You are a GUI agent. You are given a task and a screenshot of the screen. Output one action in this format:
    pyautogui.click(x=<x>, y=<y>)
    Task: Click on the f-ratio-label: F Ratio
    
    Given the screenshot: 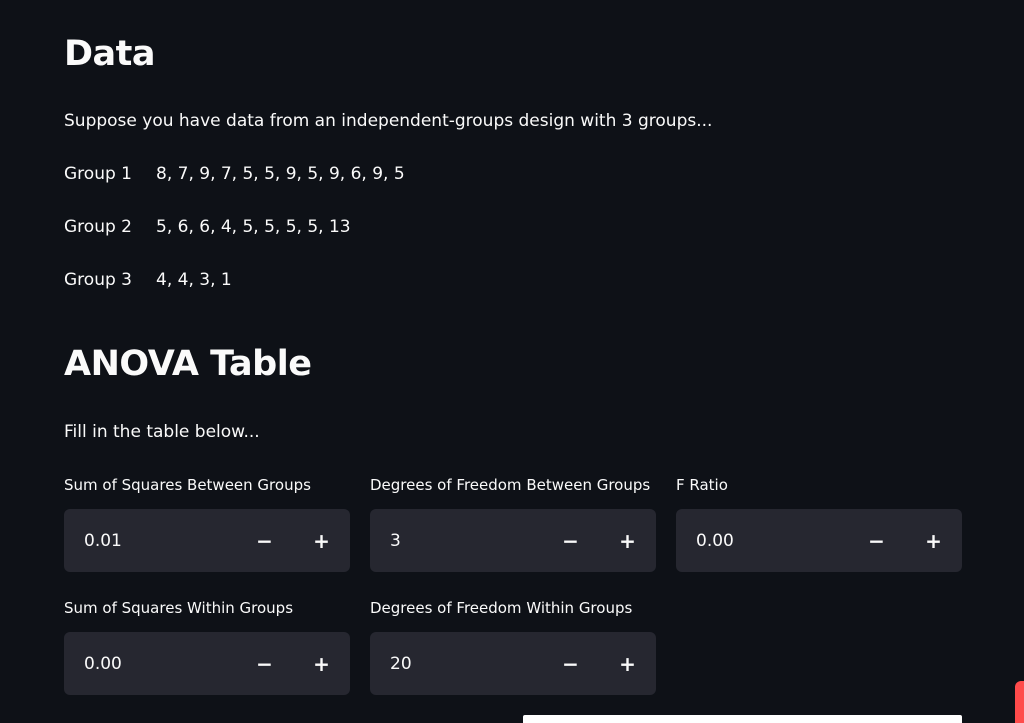 What is the action you would take?
    pyautogui.click(x=702, y=485)
    